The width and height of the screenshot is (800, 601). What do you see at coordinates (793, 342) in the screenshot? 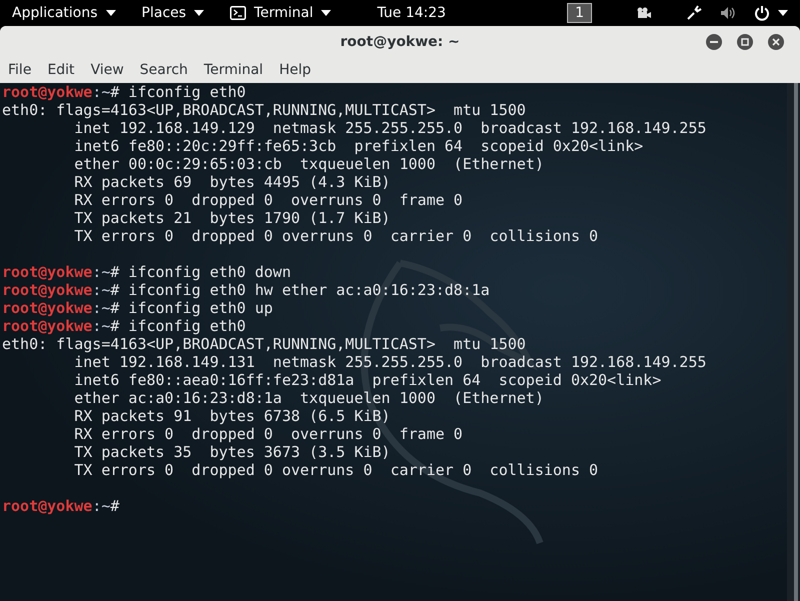
I see `scrollbar` at bounding box center [793, 342].